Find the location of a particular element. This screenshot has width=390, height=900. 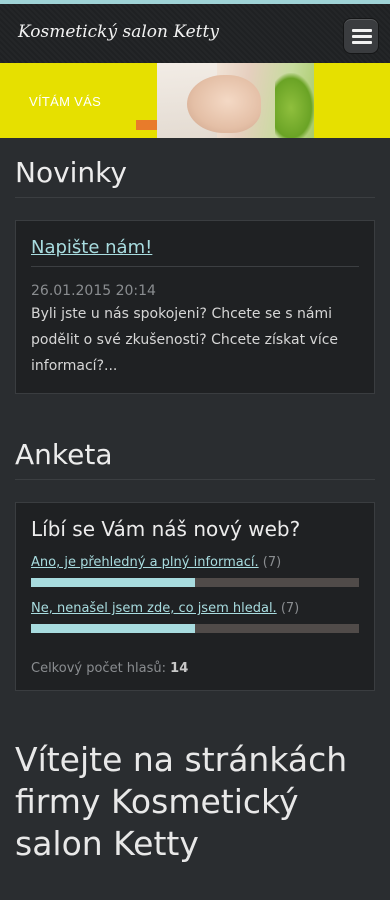

news-item-date: 26.01.2015 20:14 is located at coordinates (93, 291).